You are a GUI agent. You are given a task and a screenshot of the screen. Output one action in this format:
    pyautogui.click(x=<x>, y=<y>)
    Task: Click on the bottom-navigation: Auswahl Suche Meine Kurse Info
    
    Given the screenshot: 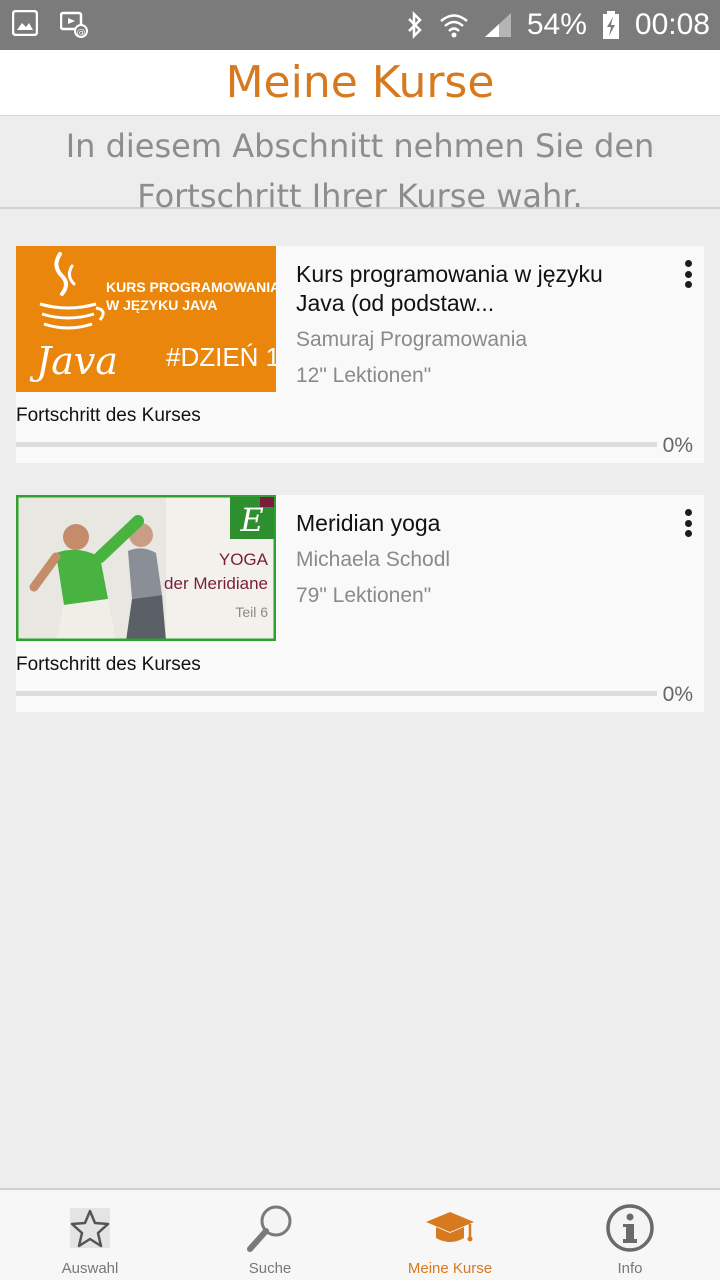 What is the action you would take?
    pyautogui.click(x=360, y=1234)
    